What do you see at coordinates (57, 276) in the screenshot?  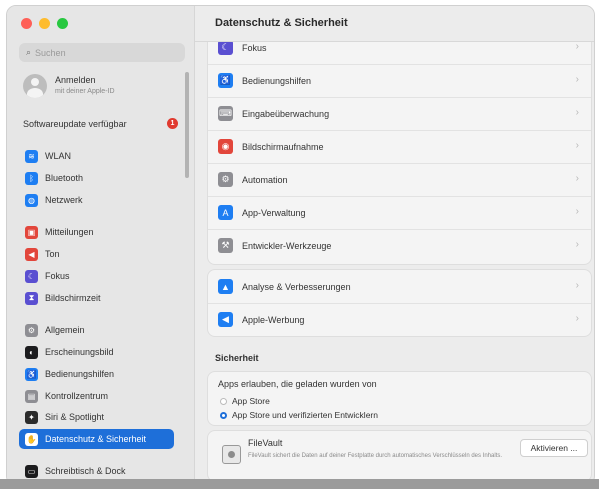 I see `sidebar-item-label: Fokus` at bounding box center [57, 276].